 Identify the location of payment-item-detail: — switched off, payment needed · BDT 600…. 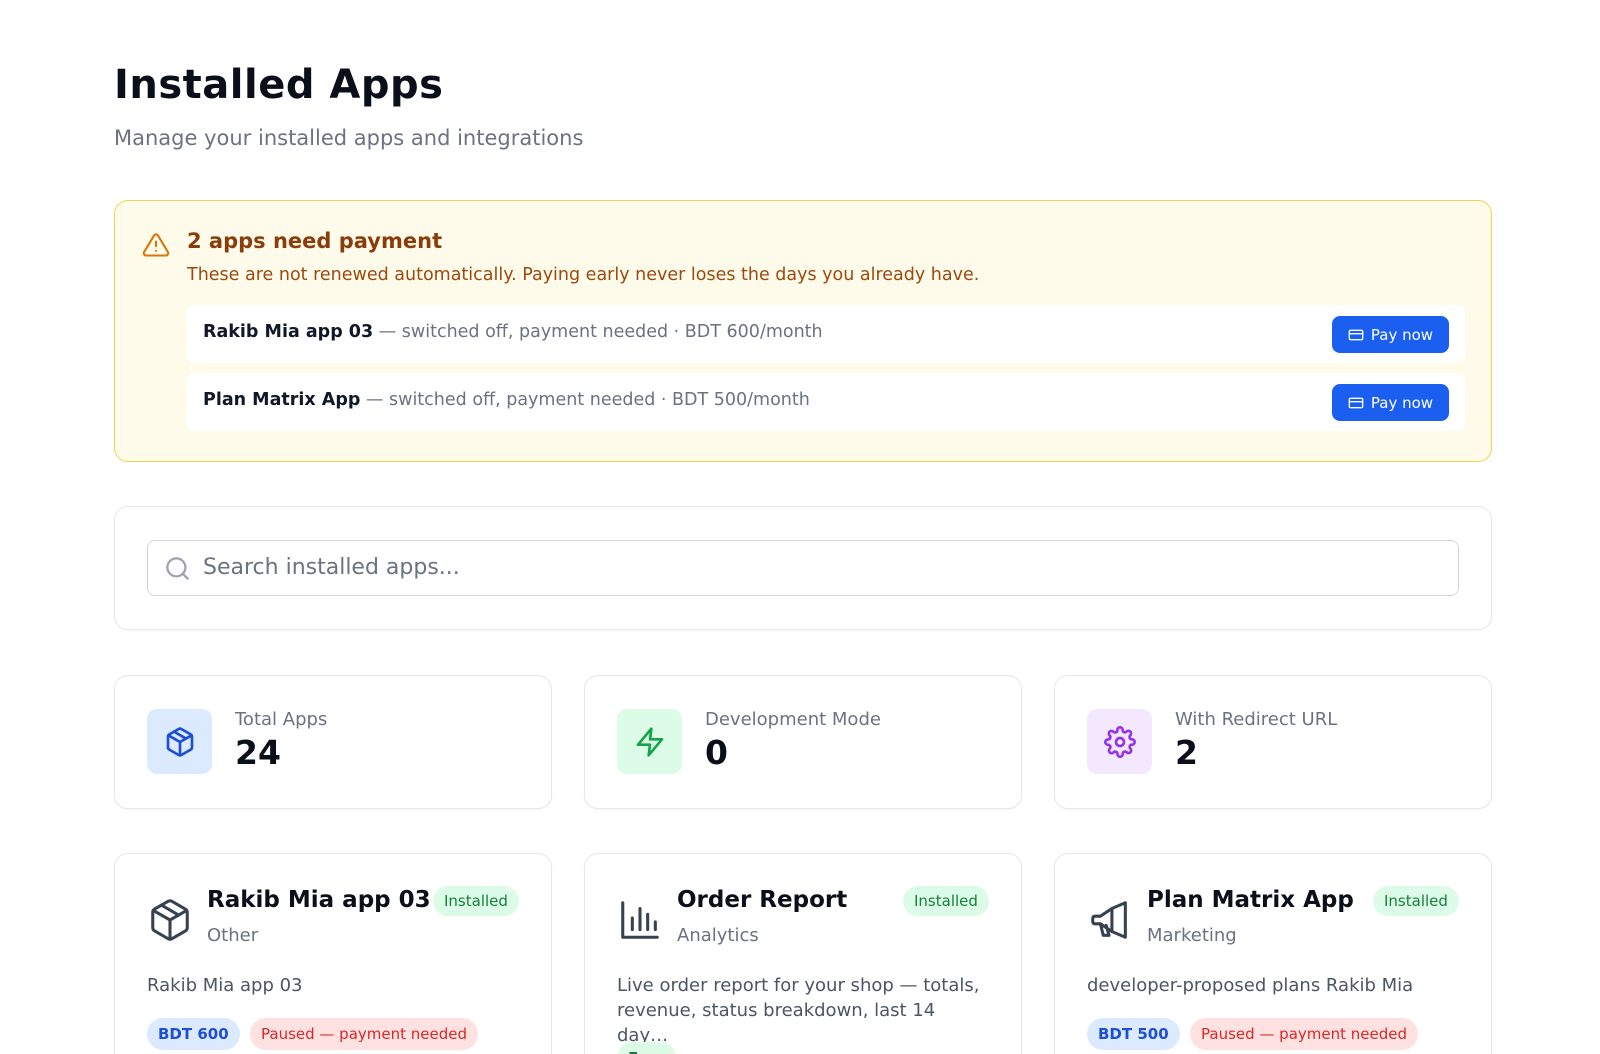
(598, 332).